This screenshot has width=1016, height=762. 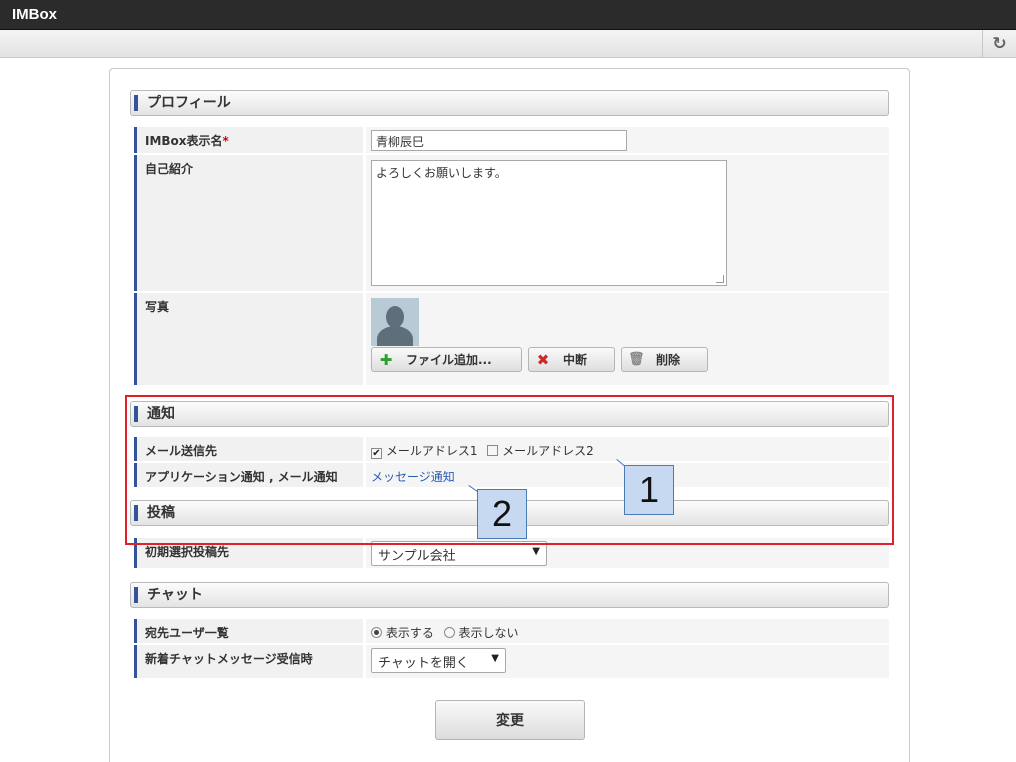 I want to click on display-name-label: IMBox表示名*, so click(x=248, y=140).